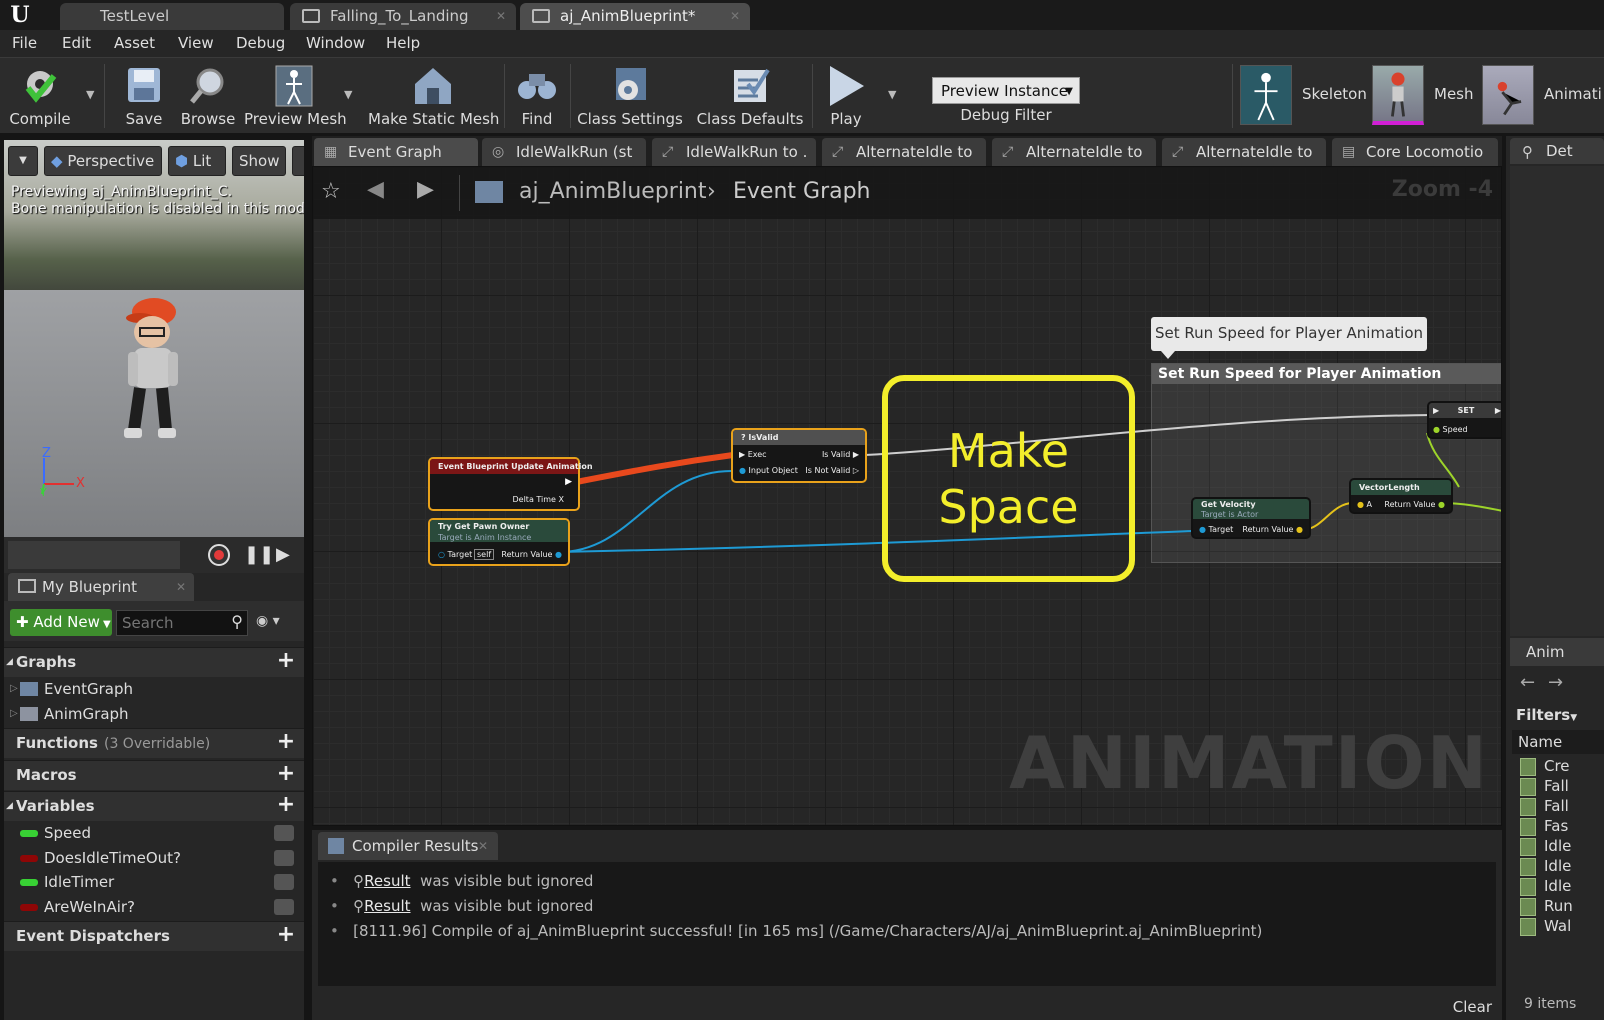 Image resolution: width=1604 pixels, height=1020 pixels. What do you see at coordinates (1545, 926) in the screenshot?
I see `asset-item: Wal` at bounding box center [1545, 926].